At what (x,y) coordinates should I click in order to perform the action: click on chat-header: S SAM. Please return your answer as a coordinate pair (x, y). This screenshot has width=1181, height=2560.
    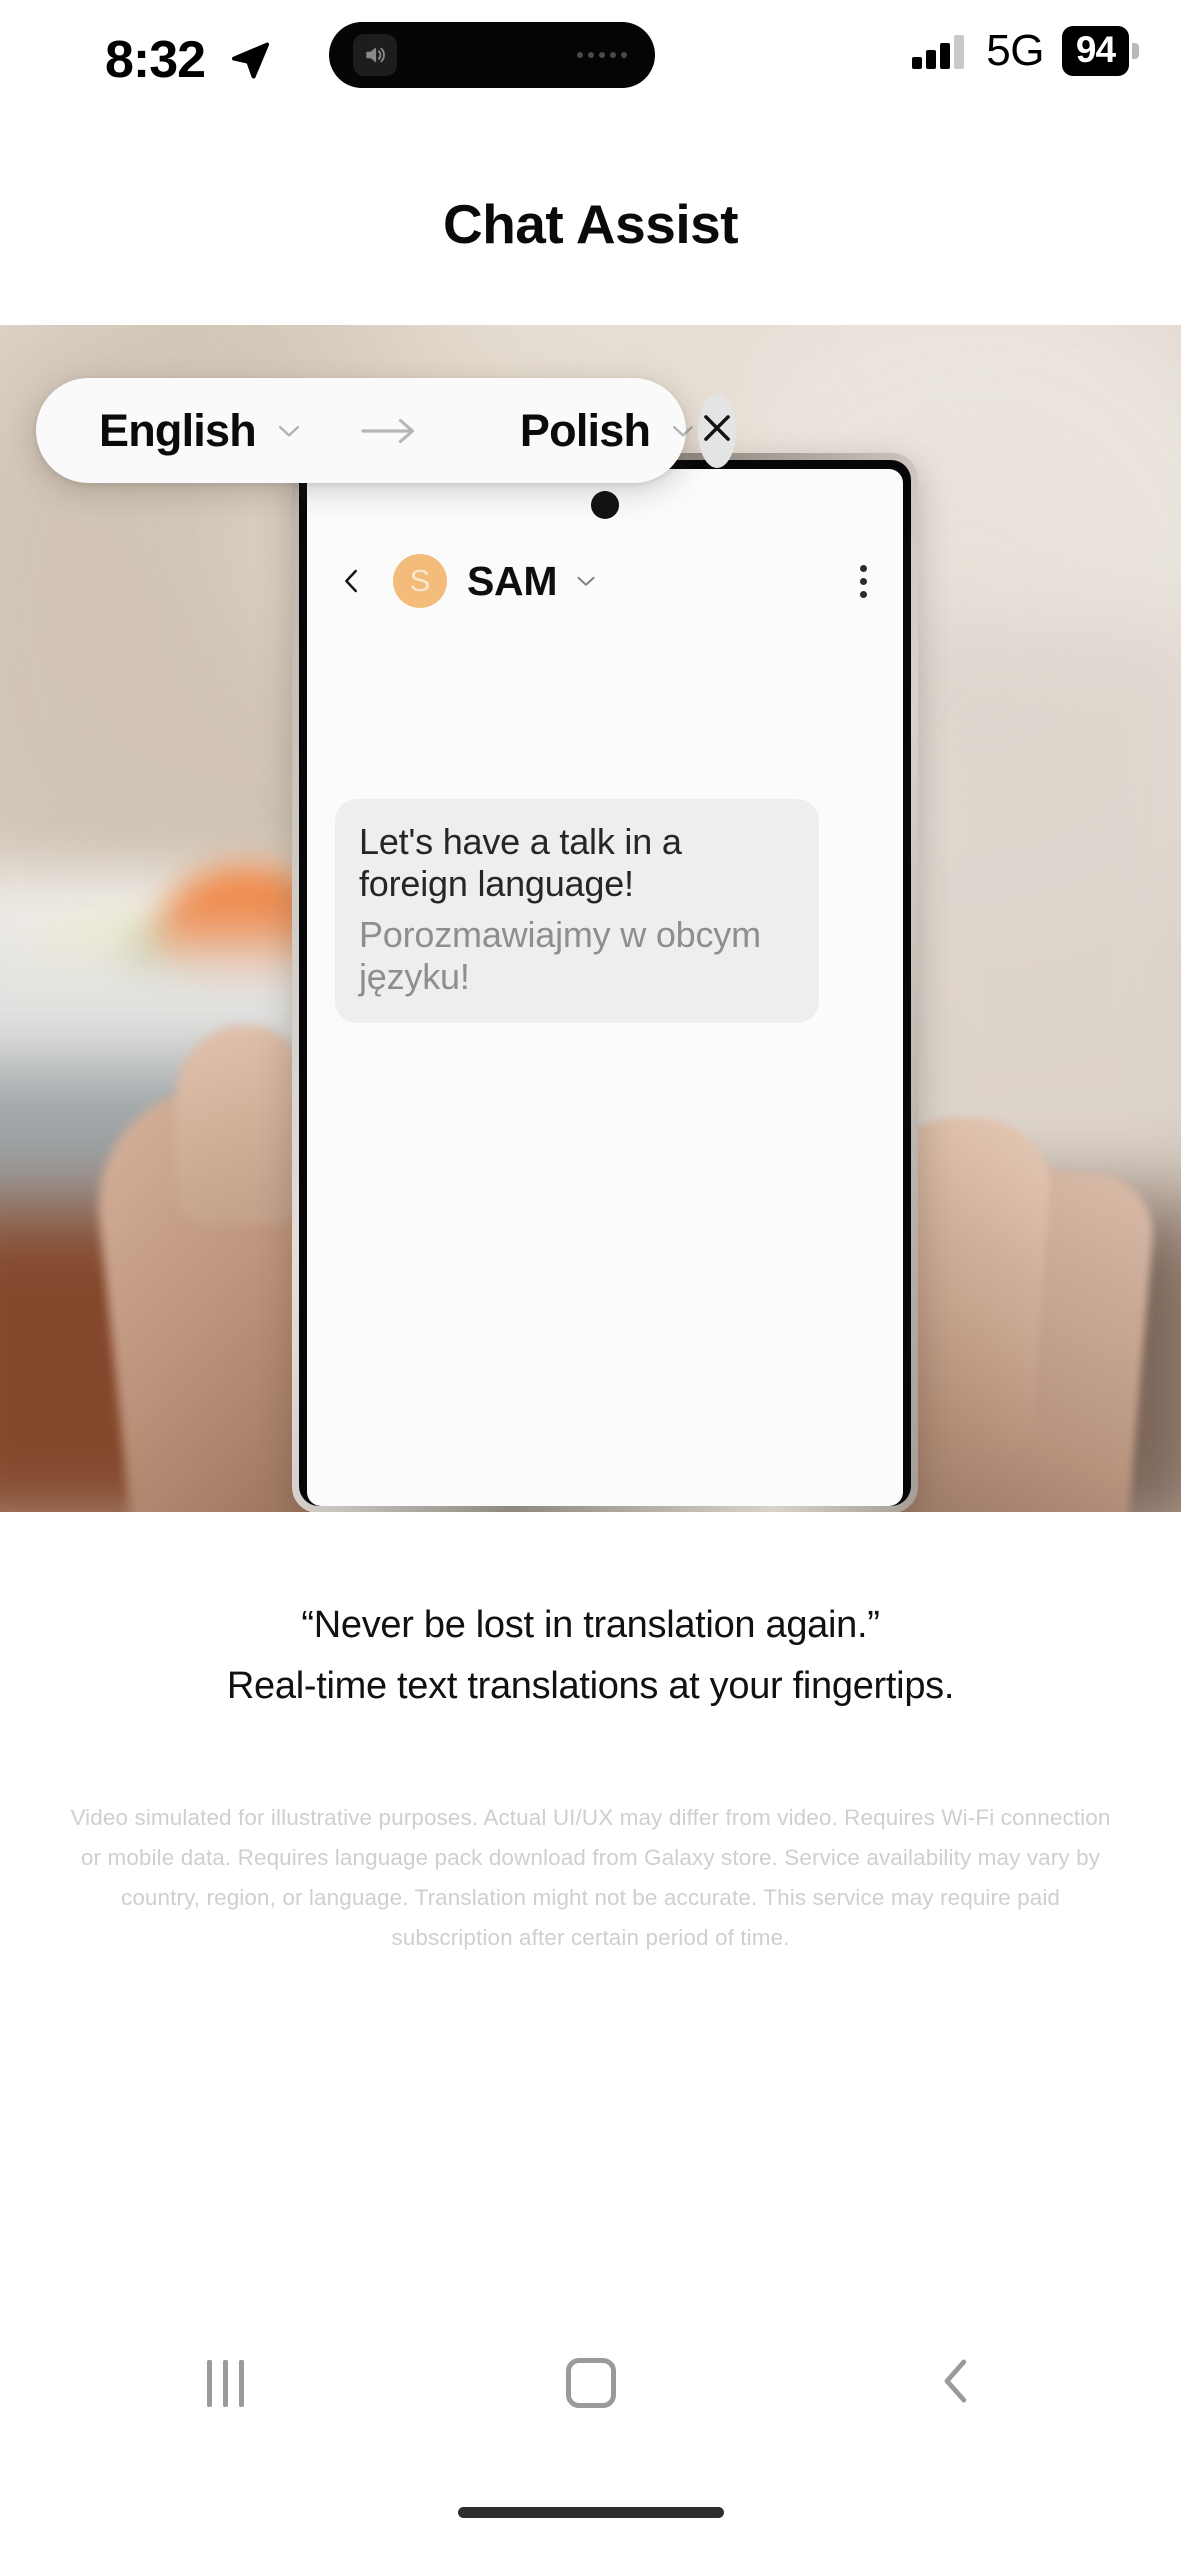
    Looking at the image, I should click on (605, 581).